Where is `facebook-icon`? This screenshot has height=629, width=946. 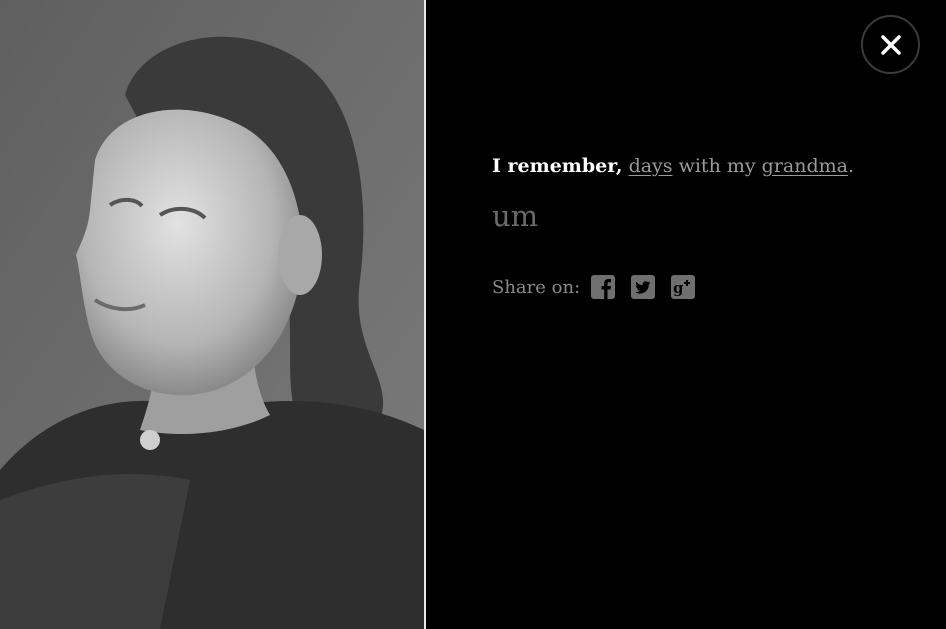 facebook-icon is located at coordinates (603, 287).